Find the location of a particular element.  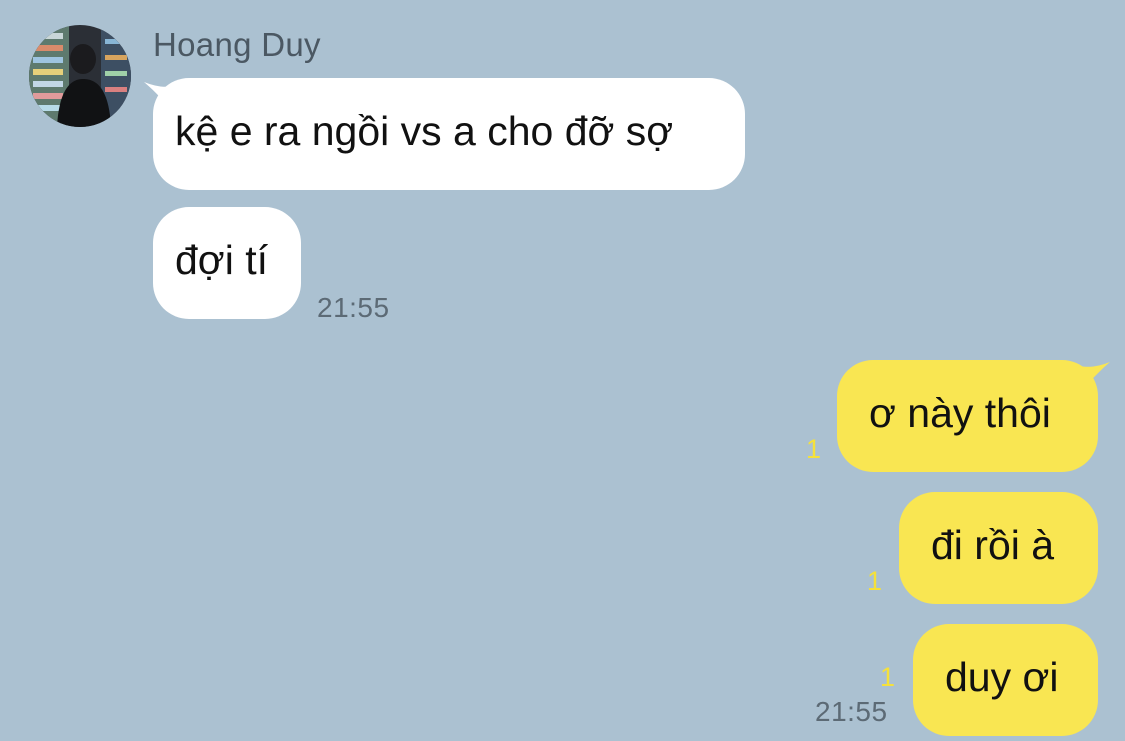

sender-avatar is located at coordinates (80, 76).